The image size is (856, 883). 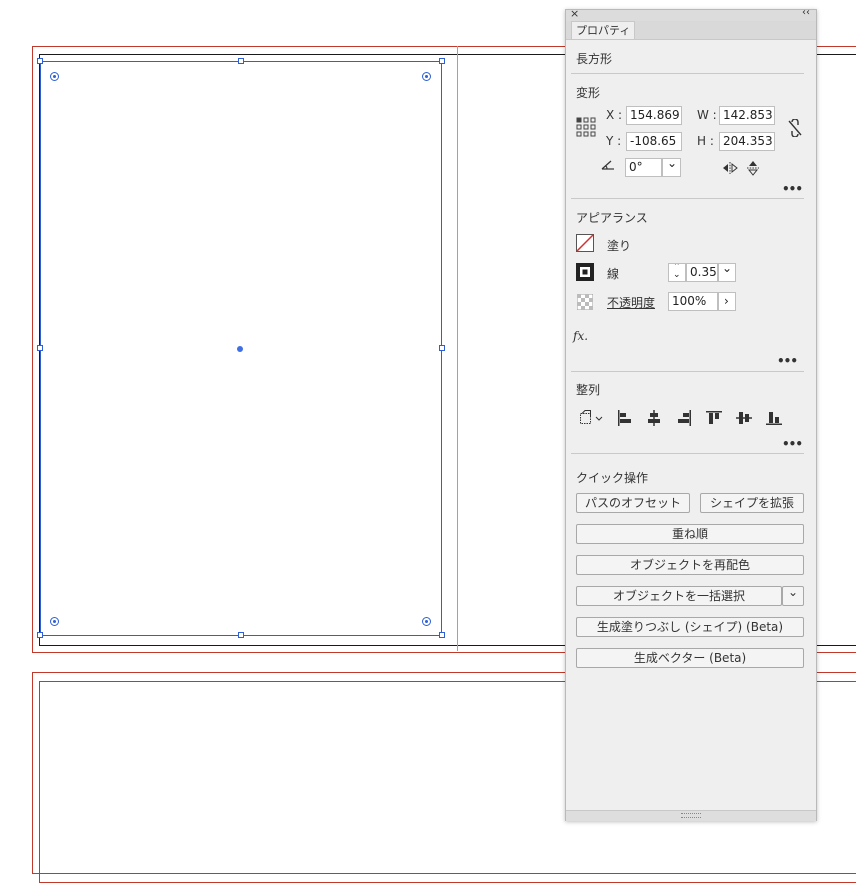 I want to click on center-point, so click(x=240, y=349).